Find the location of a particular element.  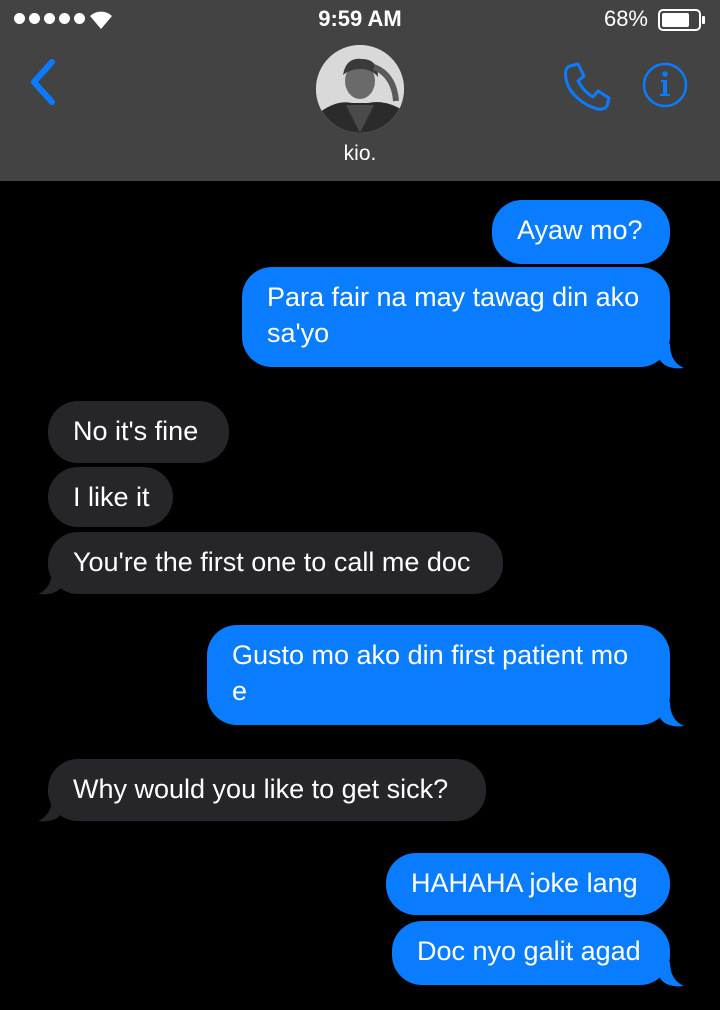

chevron-left-icon is located at coordinates (43, 82).